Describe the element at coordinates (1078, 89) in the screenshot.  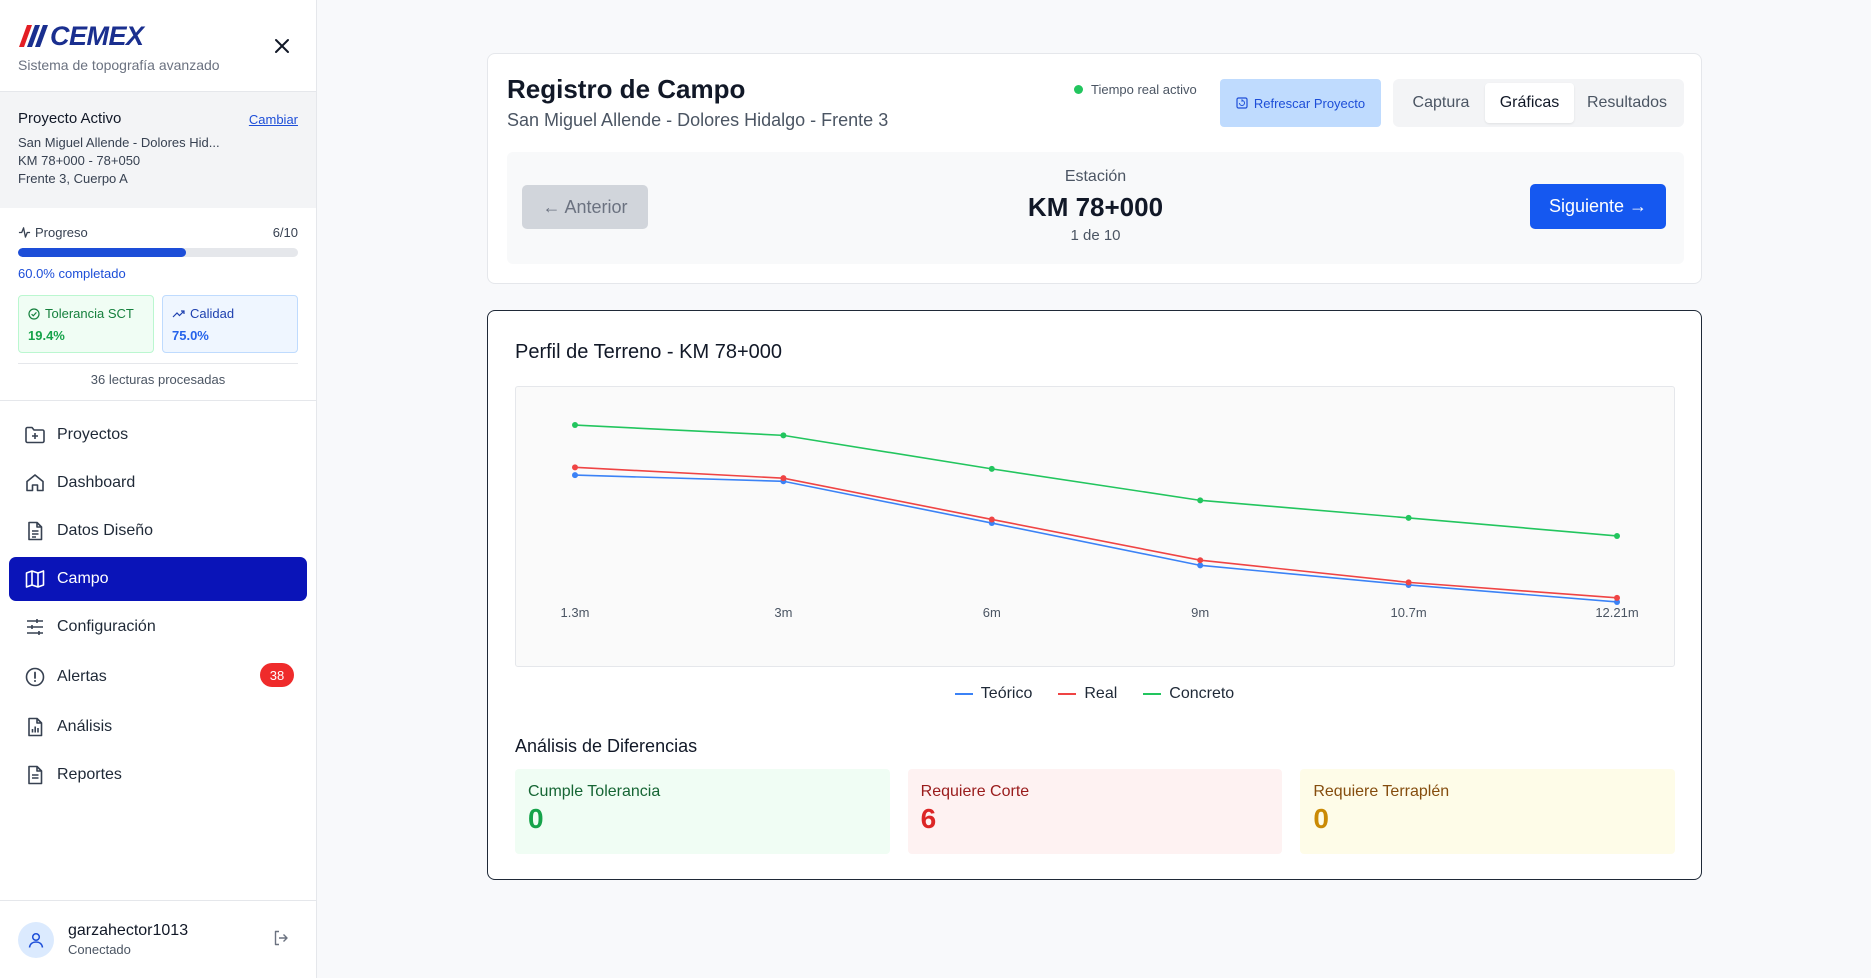
I see `live-status-dot` at that location.